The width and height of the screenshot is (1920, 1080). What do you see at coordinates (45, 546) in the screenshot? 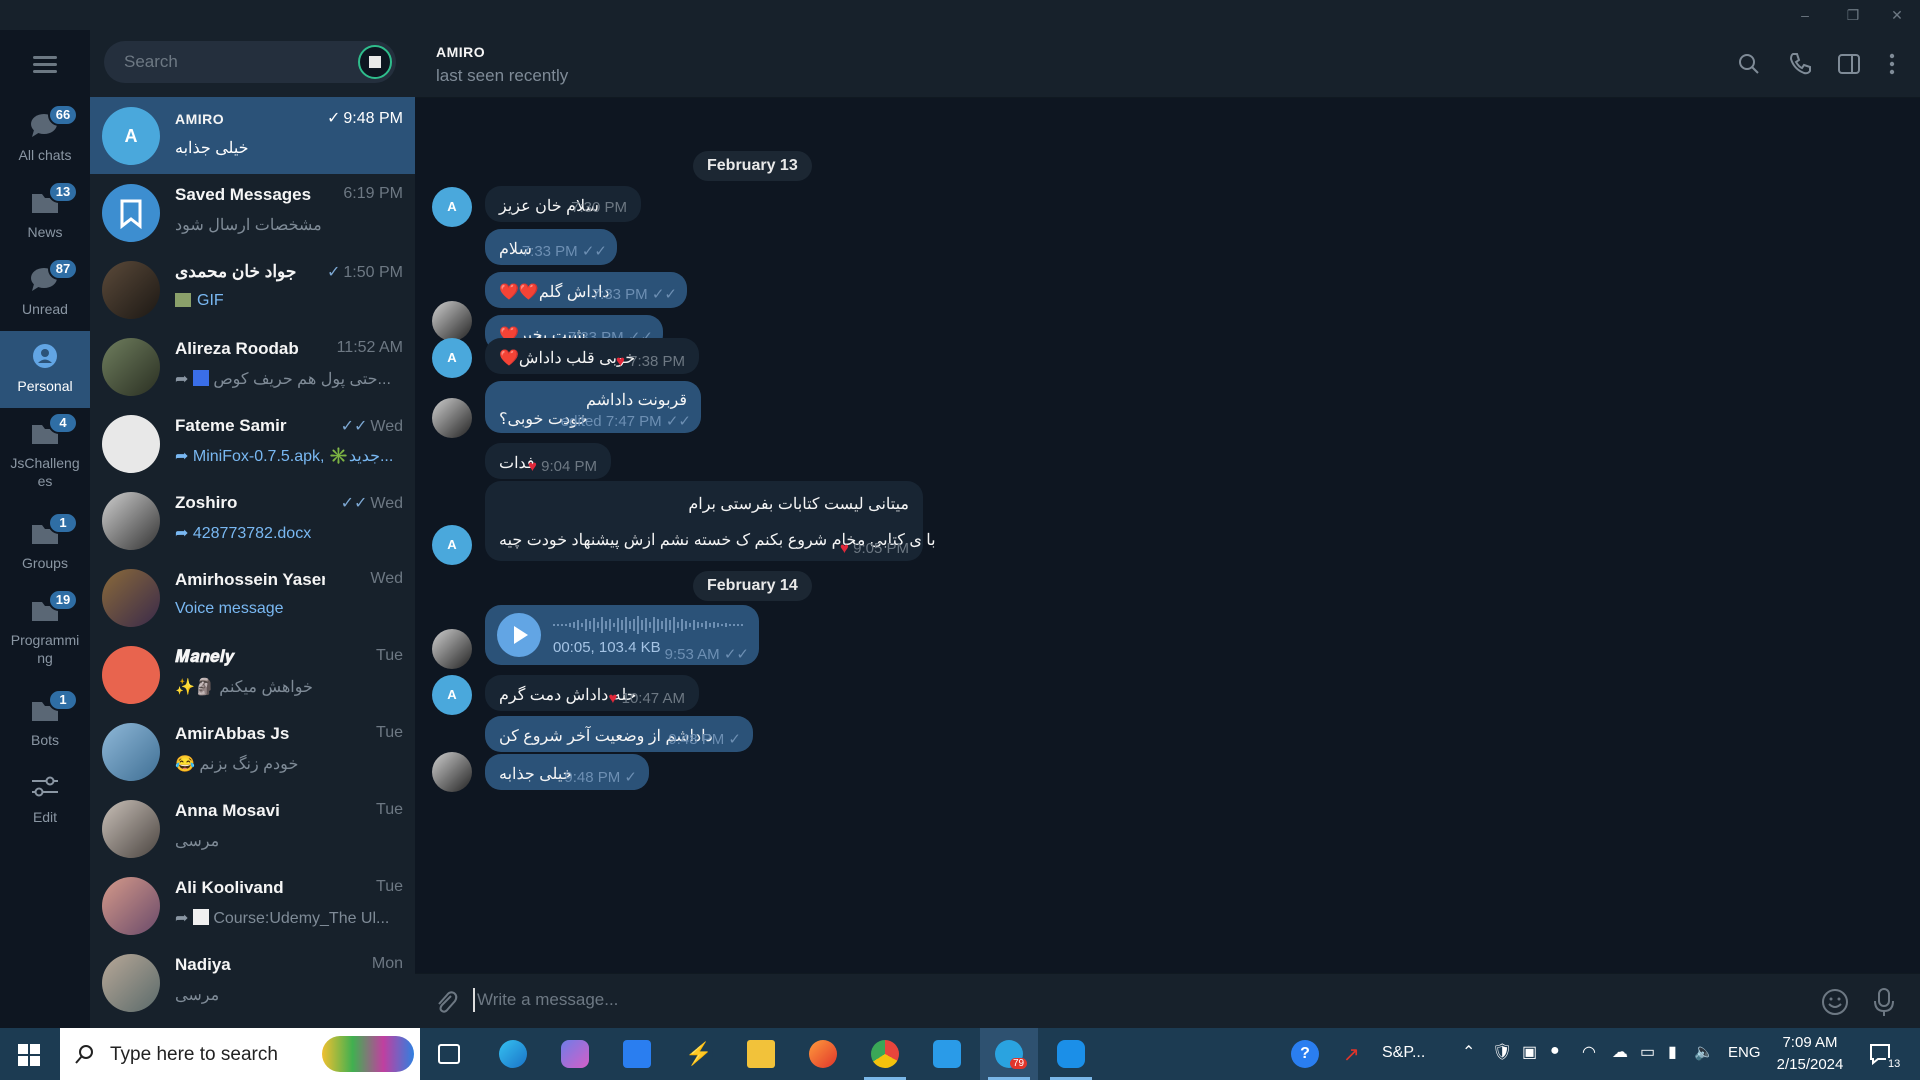
I see `folder-groups: 1 Groups` at bounding box center [45, 546].